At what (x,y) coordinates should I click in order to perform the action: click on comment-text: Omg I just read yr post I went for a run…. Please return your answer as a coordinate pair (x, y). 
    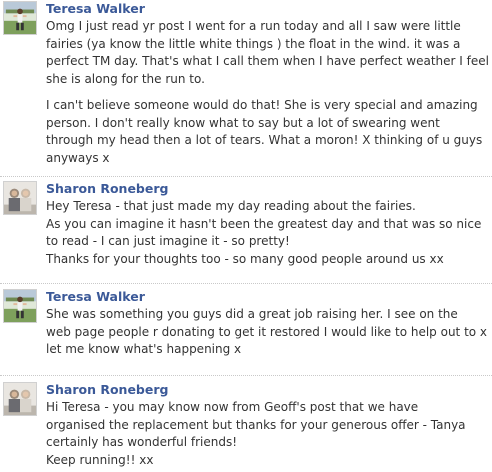
    Looking at the image, I should click on (267, 52).